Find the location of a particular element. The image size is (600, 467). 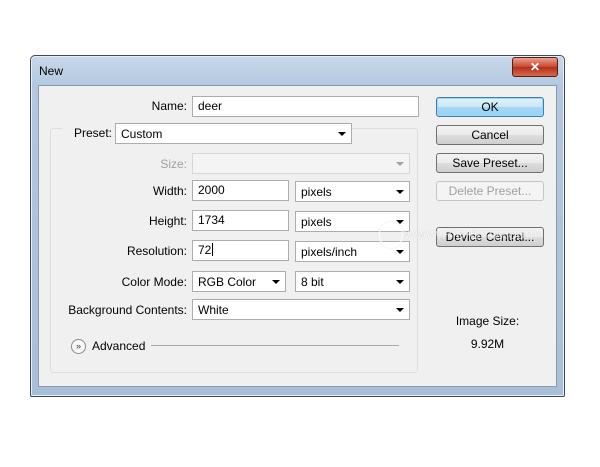

close-icon: ✕ is located at coordinates (535, 67).